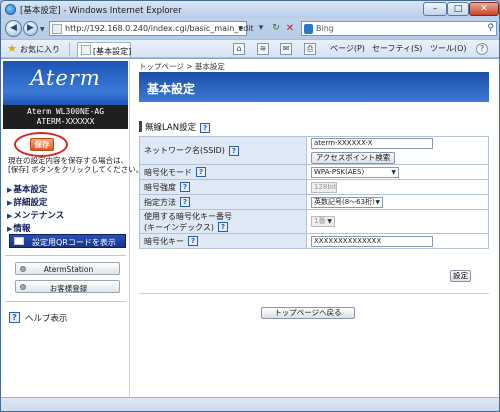 This screenshot has width=500, height=412. I want to click on table-row: 暗号化モード? WPA-PSK(AES) ▼, so click(314, 172).